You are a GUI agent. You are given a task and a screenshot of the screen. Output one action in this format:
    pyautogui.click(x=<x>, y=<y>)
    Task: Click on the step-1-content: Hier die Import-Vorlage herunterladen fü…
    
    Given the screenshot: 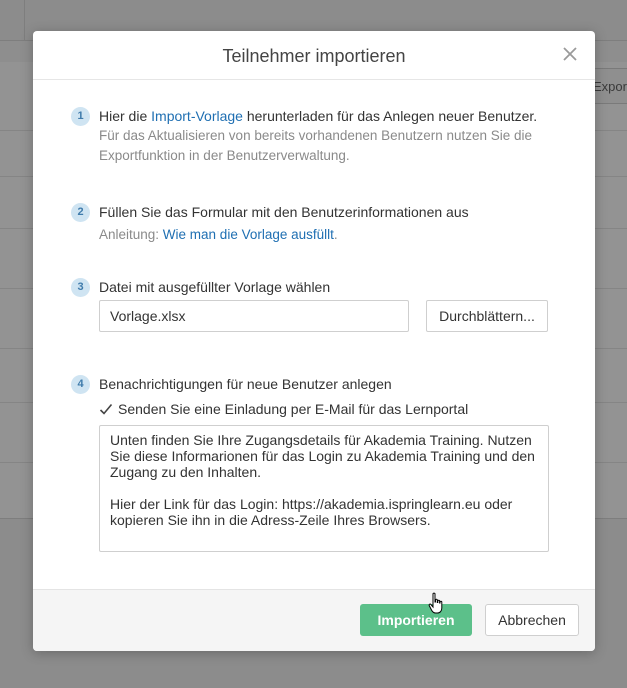 What is the action you would take?
    pyautogui.click(x=326, y=136)
    